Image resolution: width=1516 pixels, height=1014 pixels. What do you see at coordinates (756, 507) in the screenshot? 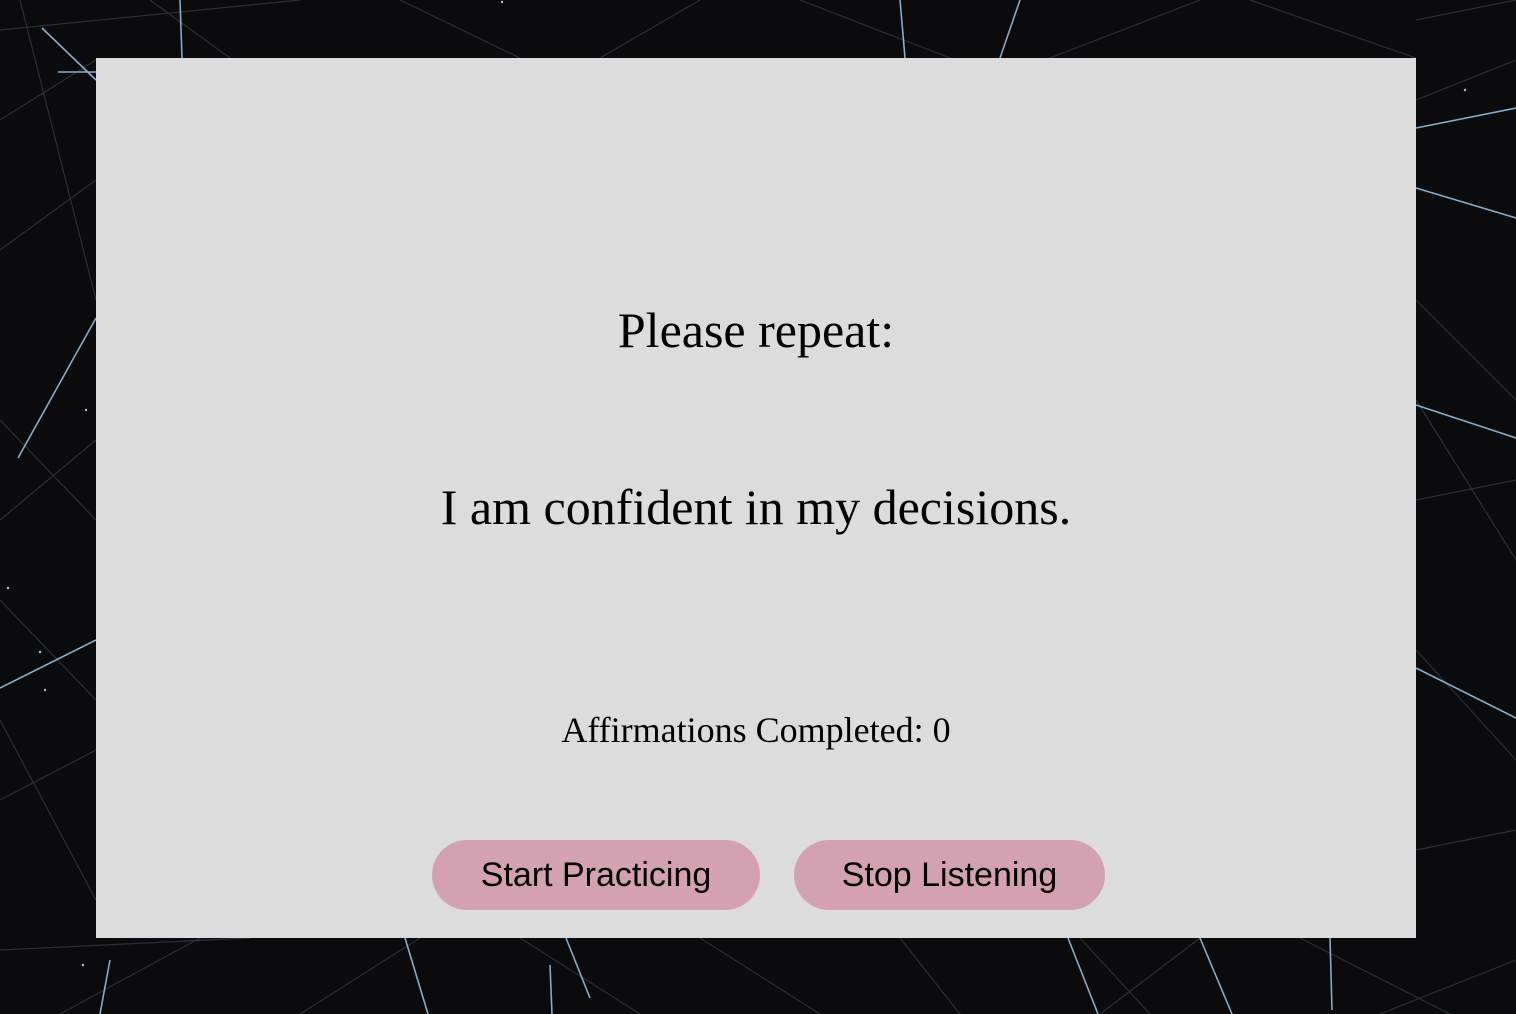
I see `affirmation-text: I am confident in my decisions.` at bounding box center [756, 507].